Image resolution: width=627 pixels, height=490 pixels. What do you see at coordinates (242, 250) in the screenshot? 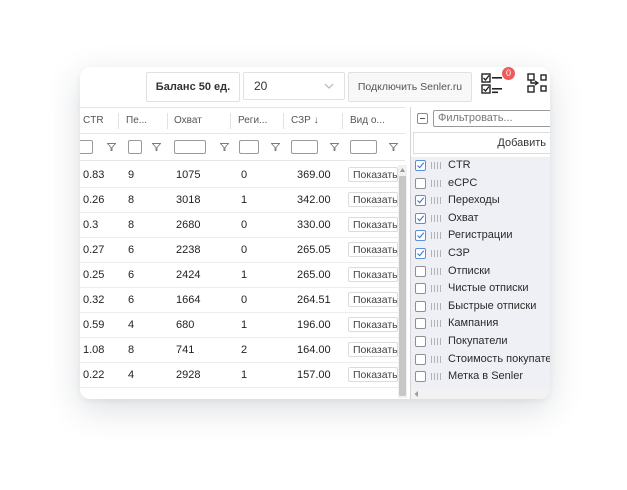
I see `table-row: 0.27 6 2238 0 265.05 Показать` at bounding box center [242, 250].